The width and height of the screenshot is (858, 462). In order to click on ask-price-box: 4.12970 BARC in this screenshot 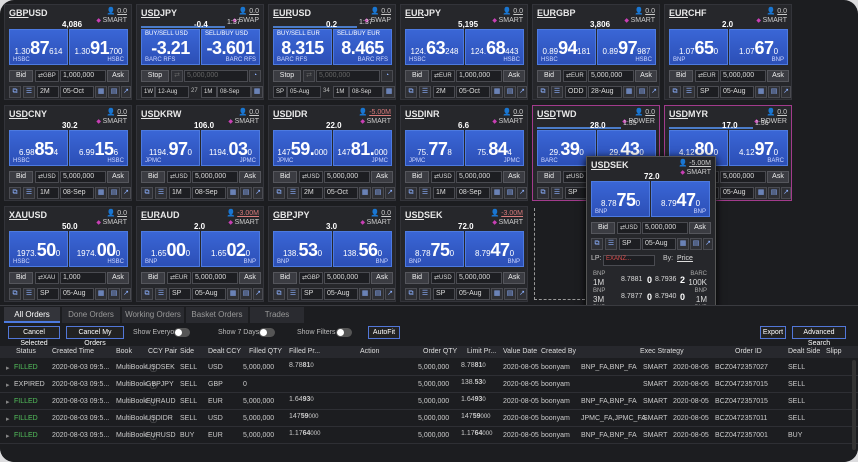, I will do `click(758, 148)`.